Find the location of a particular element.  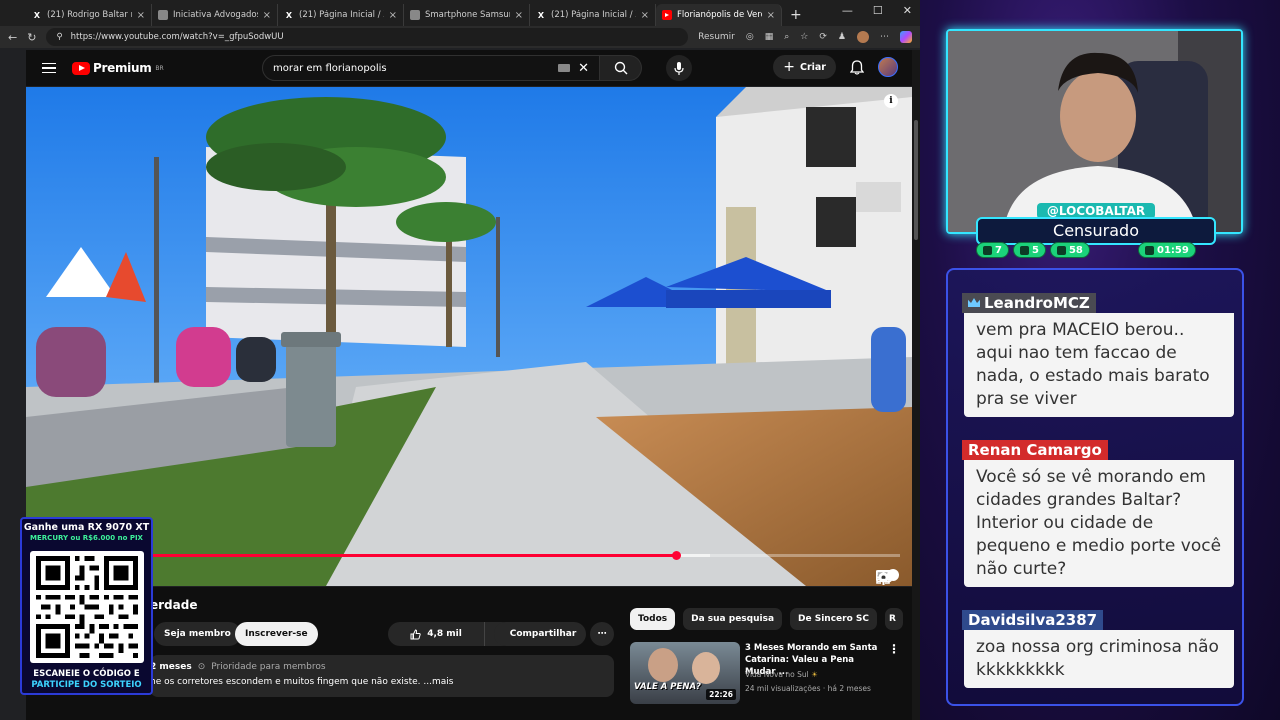

maximize-icon: ☐ is located at coordinates (878, 10).